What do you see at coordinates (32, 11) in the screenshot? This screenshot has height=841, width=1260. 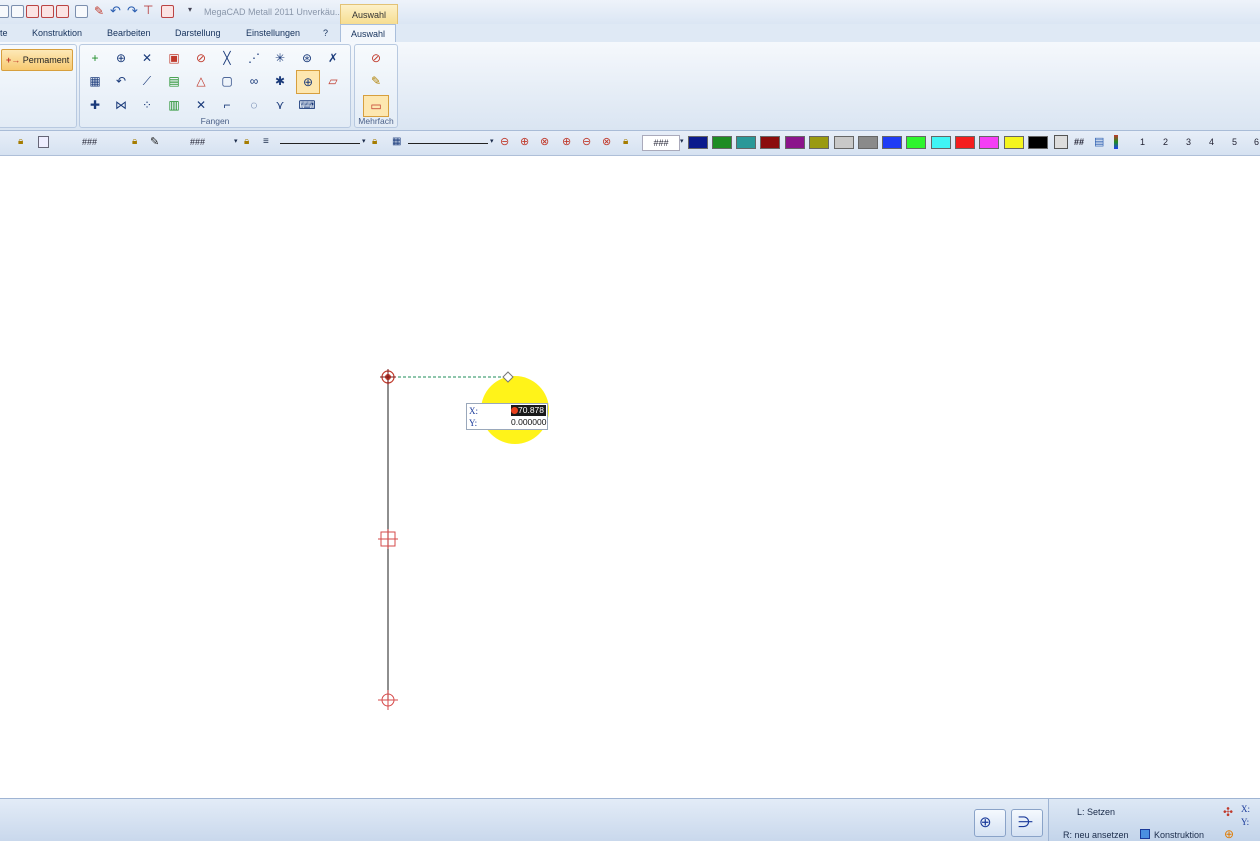 I see `save-file-icon` at bounding box center [32, 11].